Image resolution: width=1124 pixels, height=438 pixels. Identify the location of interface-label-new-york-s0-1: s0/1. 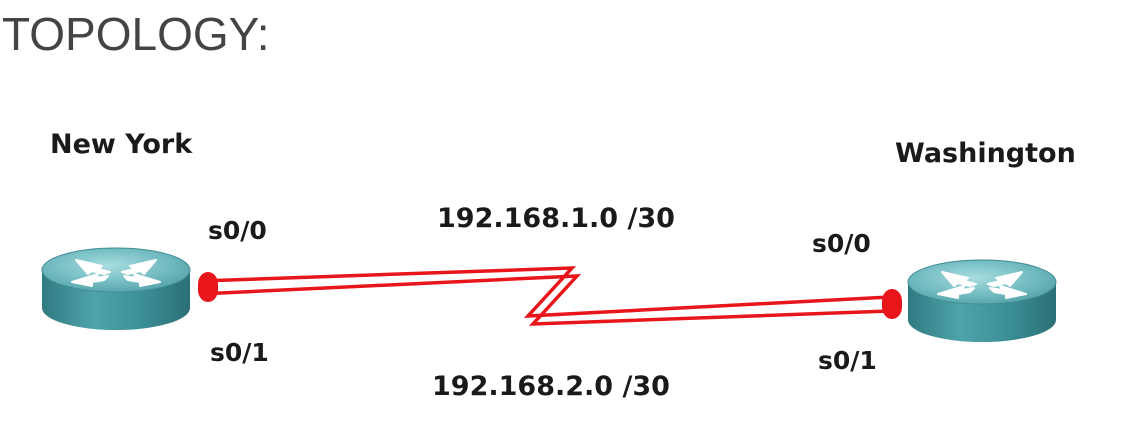
(239, 352).